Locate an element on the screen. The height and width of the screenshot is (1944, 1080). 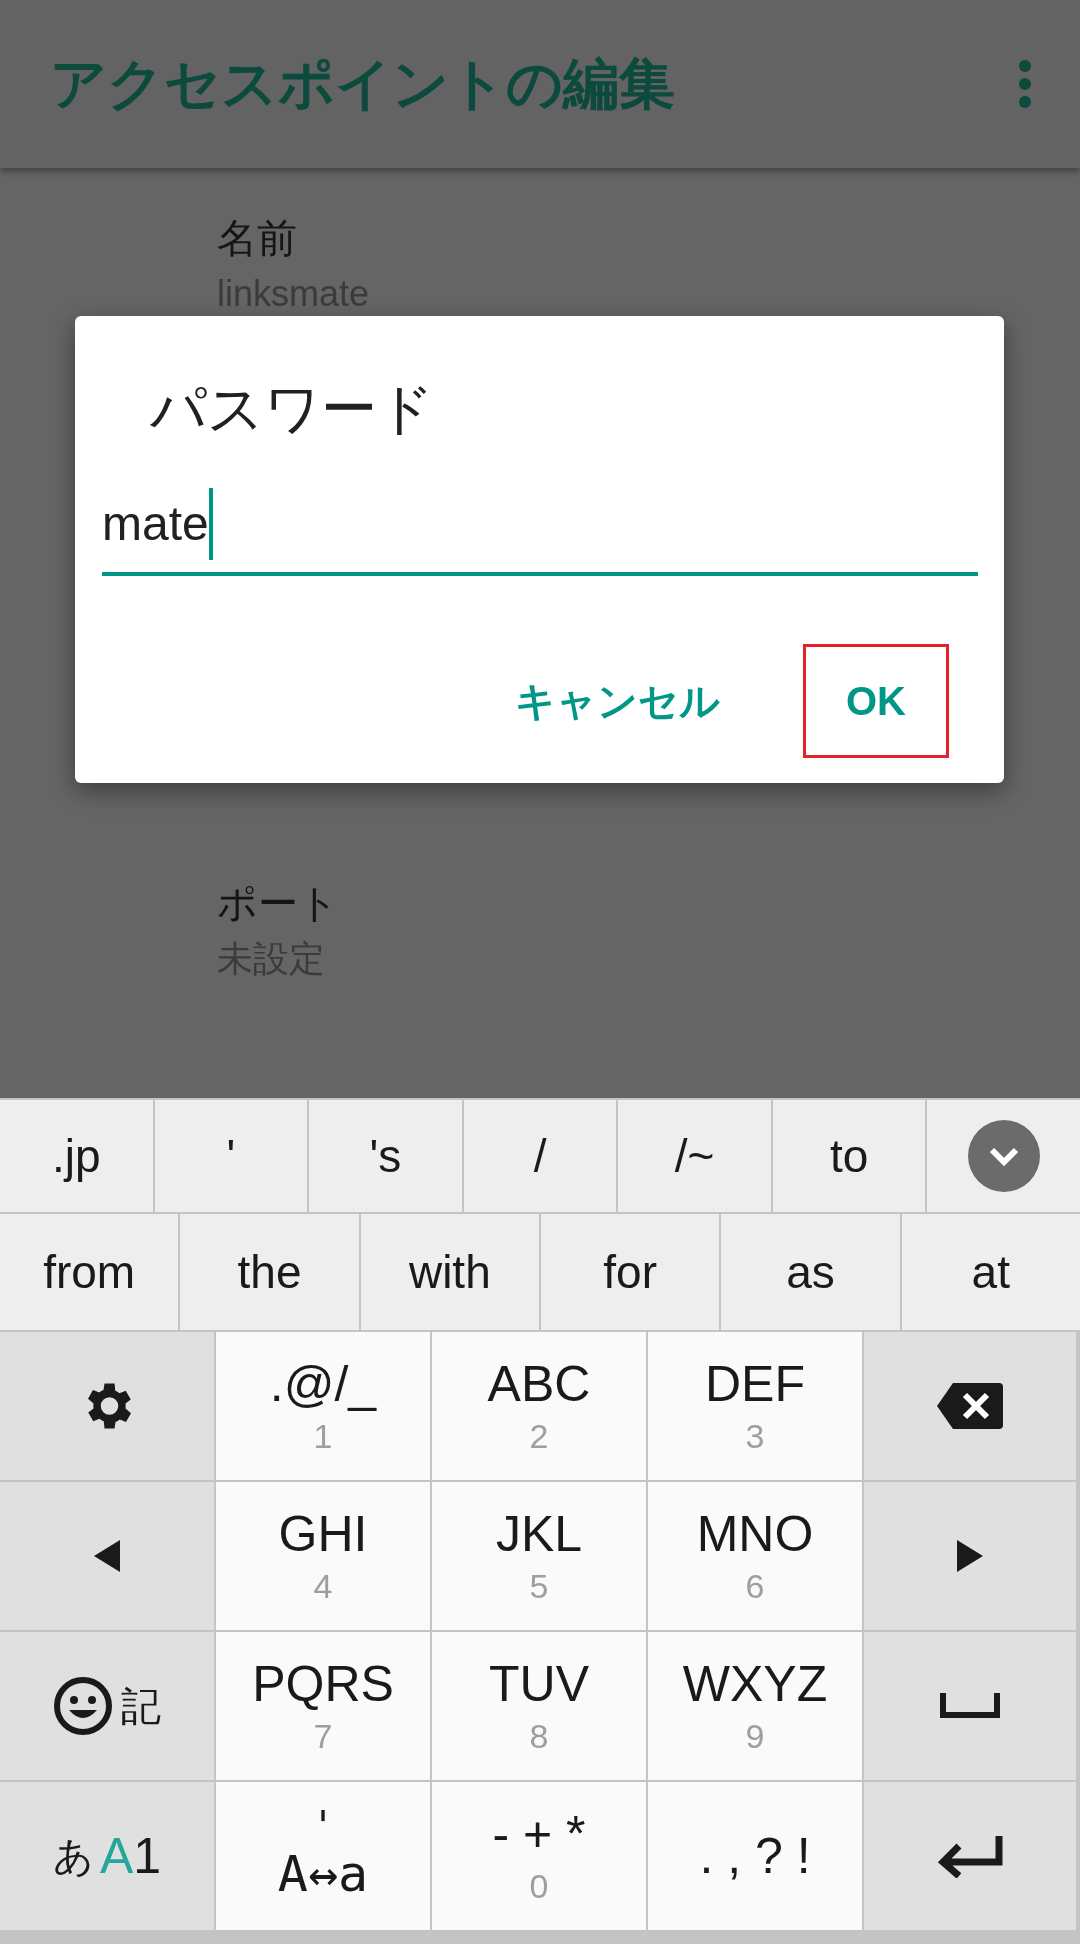
ok-button: OK is located at coordinates (876, 701).